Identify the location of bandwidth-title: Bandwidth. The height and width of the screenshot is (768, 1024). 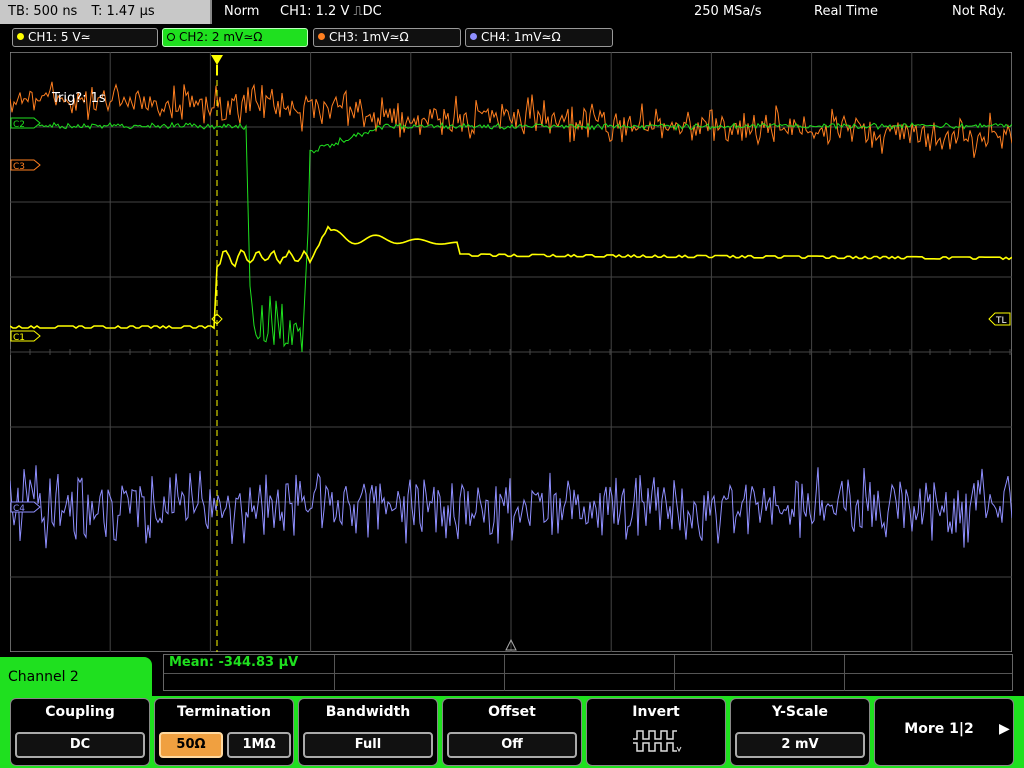
(368, 712).